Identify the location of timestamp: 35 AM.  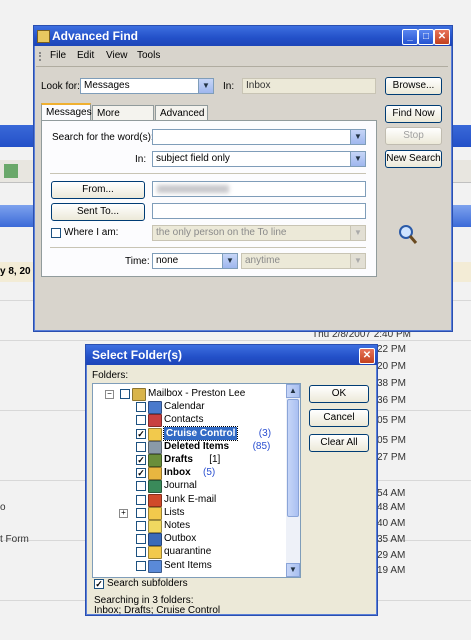
(391, 539).